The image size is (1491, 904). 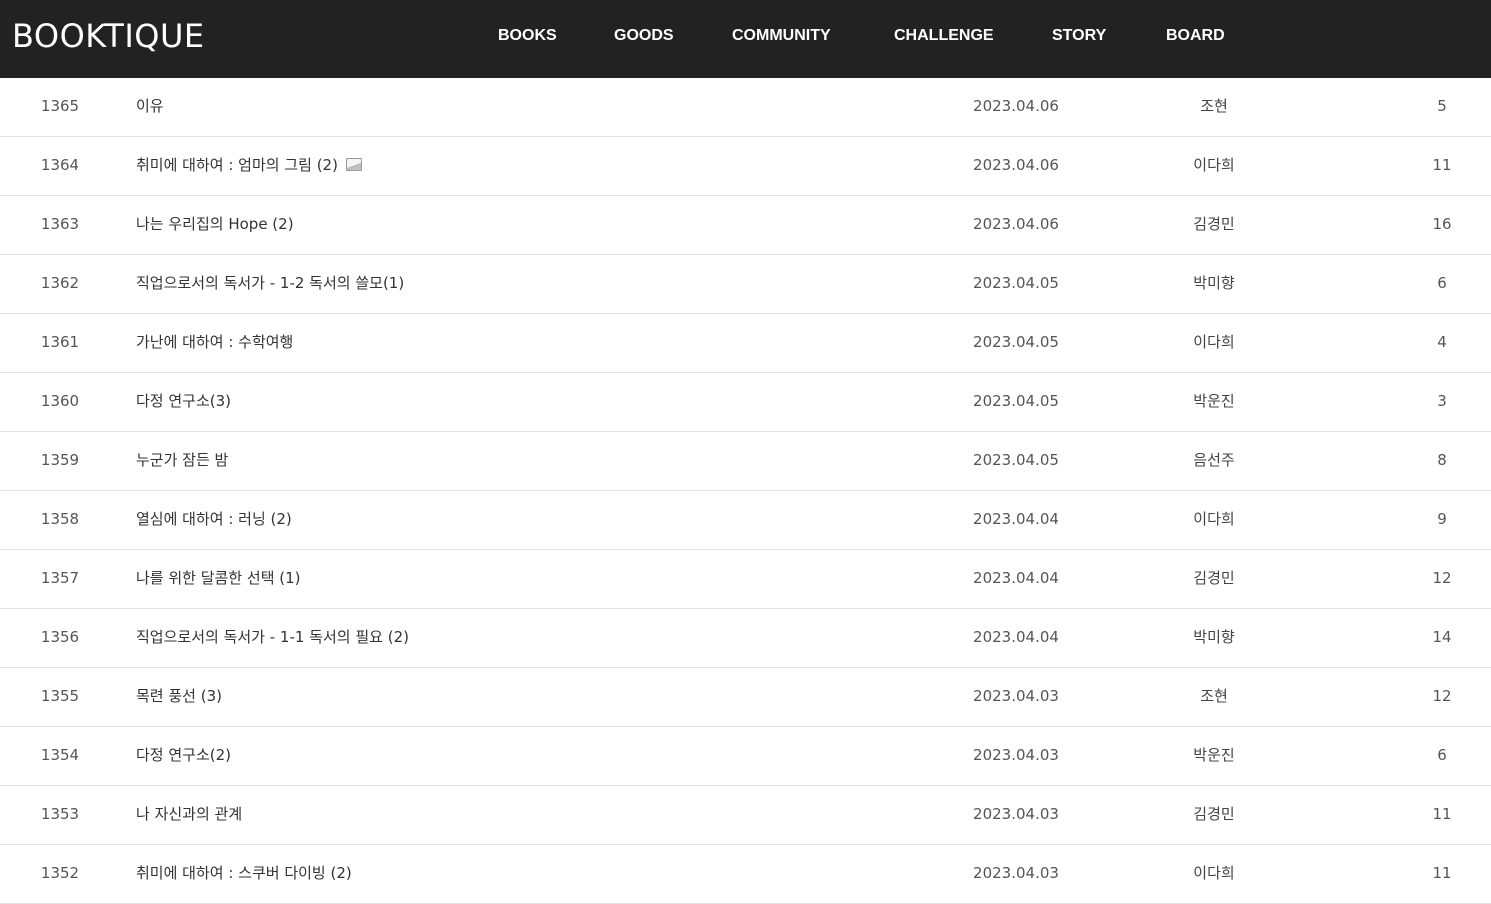 I want to click on post-row: 1352 취미에 대하여 : 스쿠버 다이빙 (2) 2023.04.03 이다희 11, so click(x=745, y=874).